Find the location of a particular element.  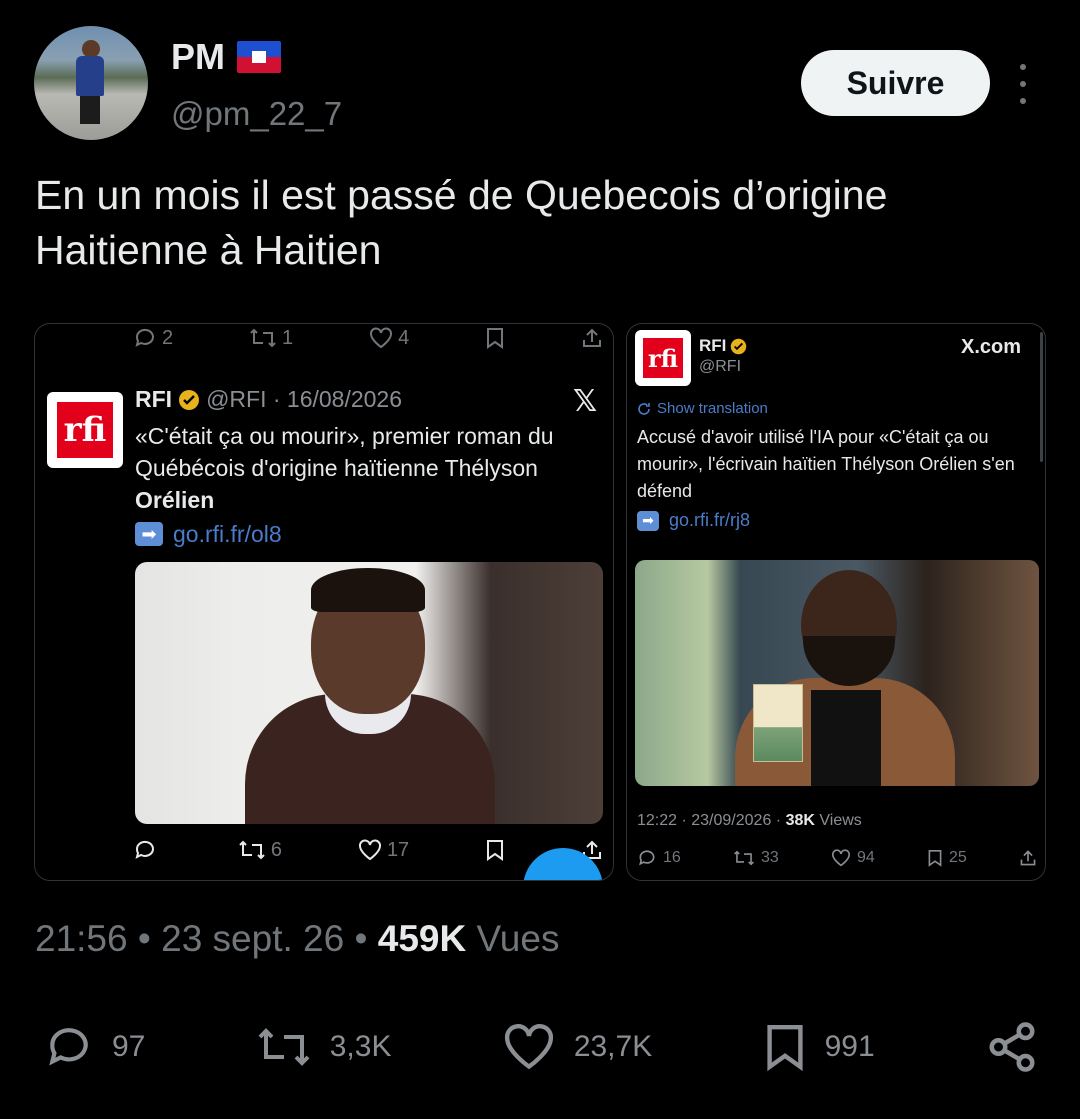

reply-button: 97 is located at coordinates (94, 1047).